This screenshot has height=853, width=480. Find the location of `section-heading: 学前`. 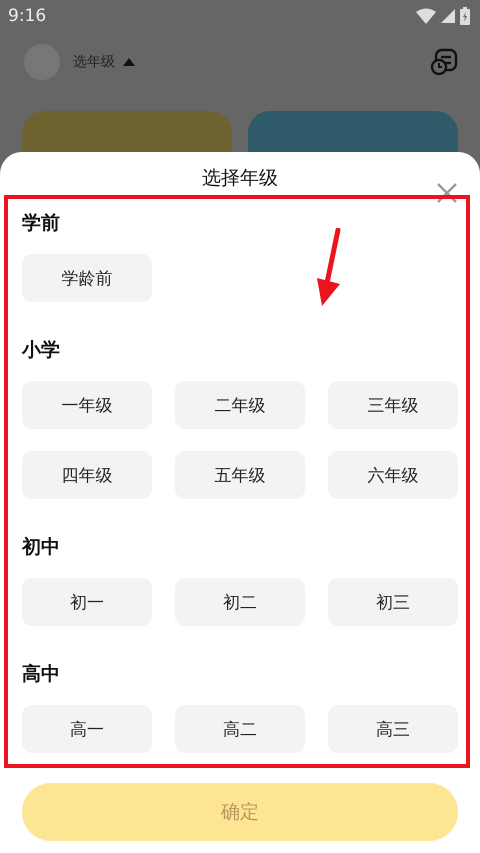

section-heading: 学前 is located at coordinates (41, 223).